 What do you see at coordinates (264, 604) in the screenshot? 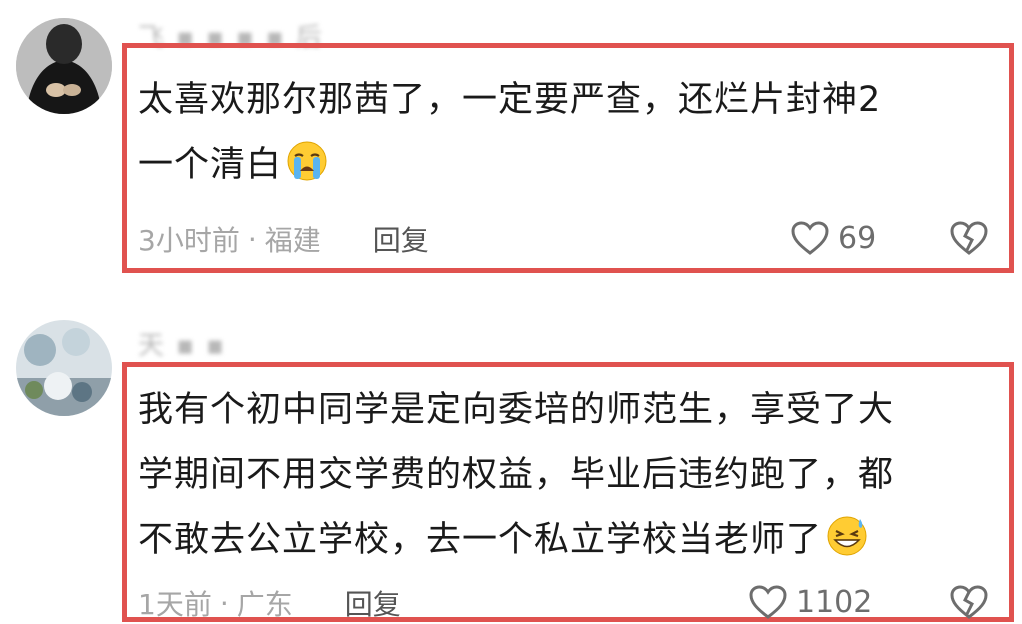
I see `comment-location: 广东` at bounding box center [264, 604].